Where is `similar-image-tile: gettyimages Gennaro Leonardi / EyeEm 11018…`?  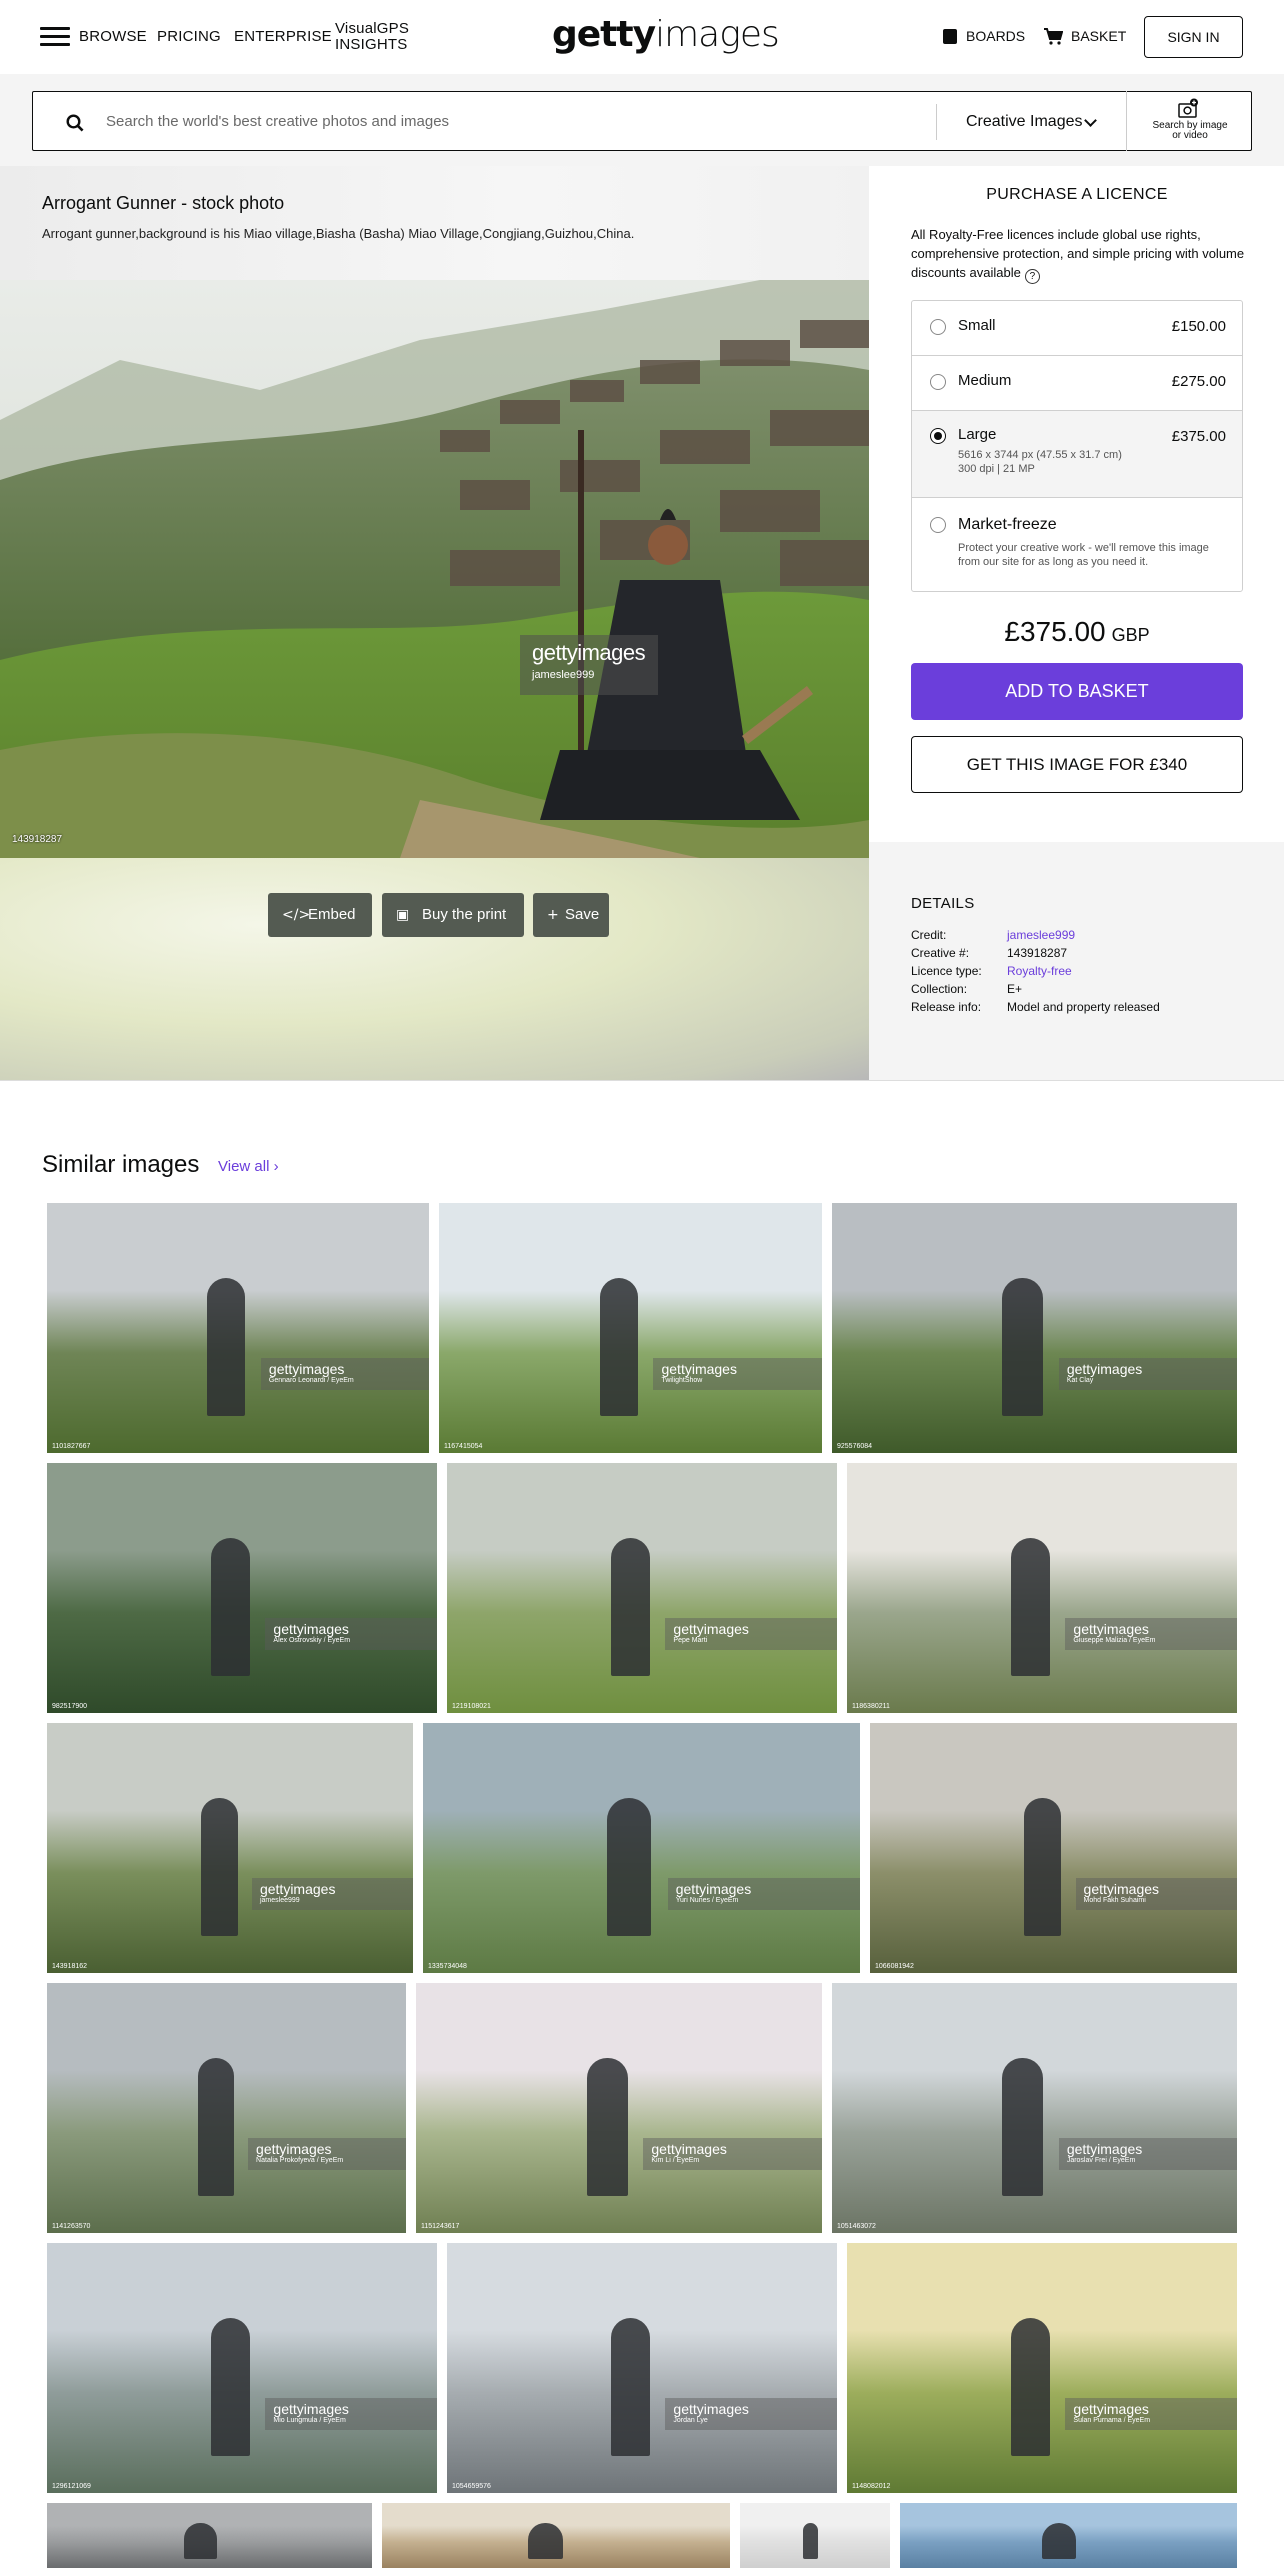
similar-image-tile: gettyimages Gennaro Leonardi / EyeEm 11018… is located at coordinates (238, 1328).